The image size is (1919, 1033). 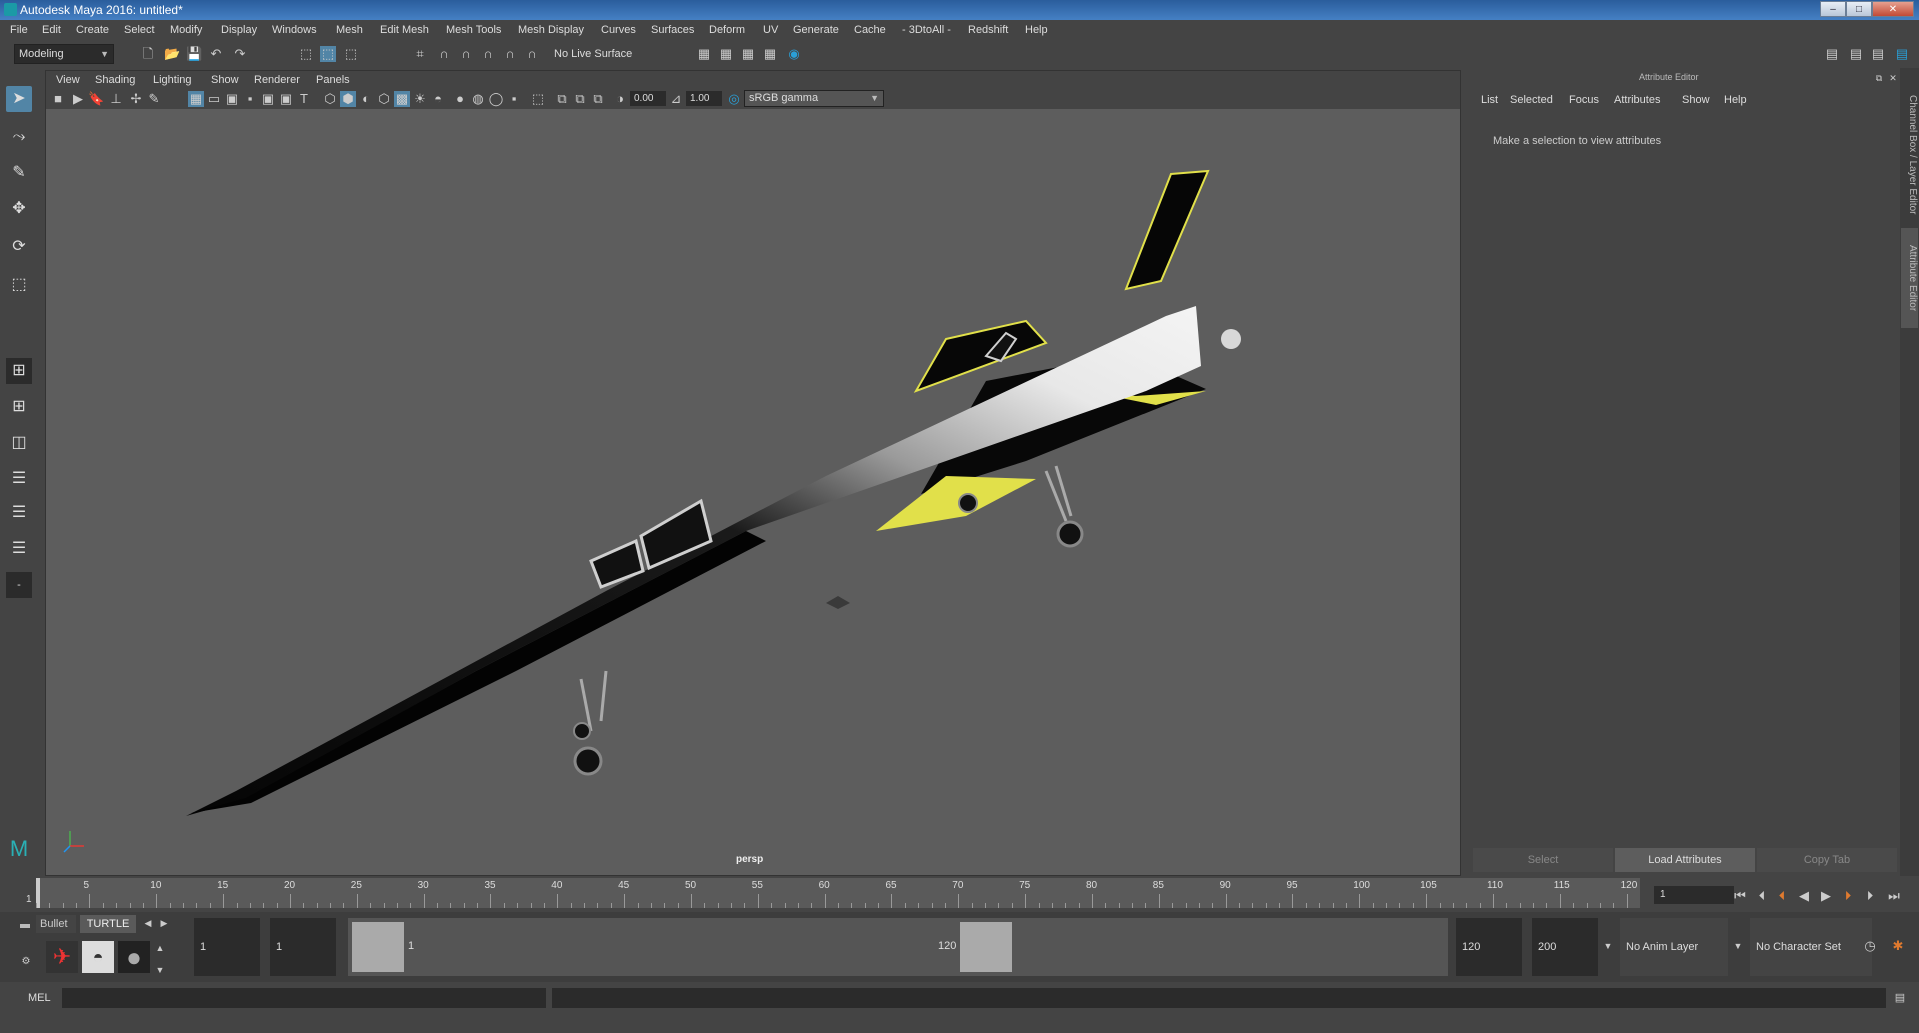 What do you see at coordinates (926, 30) in the screenshot?
I see `menu-3dtoall: - 3DtoAll -` at bounding box center [926, 30].